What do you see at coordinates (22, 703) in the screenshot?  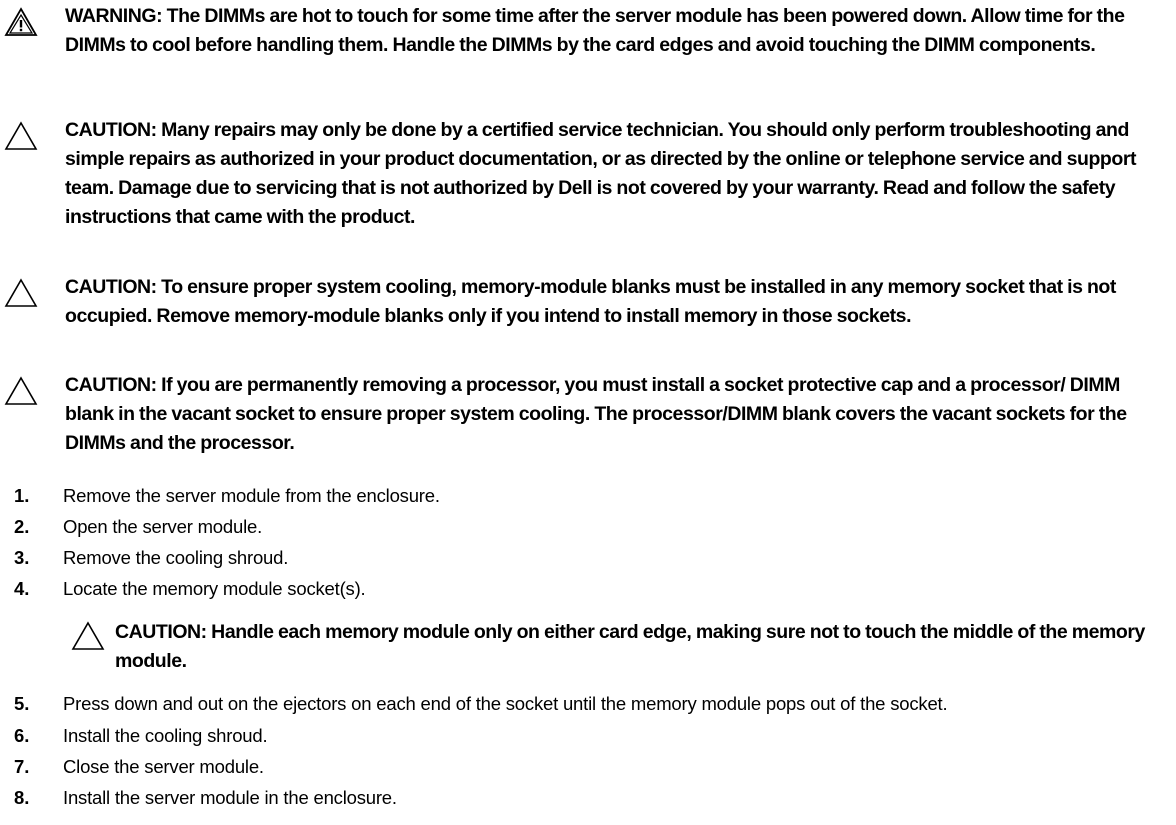 I see `step-number: 5.` at bounding box center [22, 703].